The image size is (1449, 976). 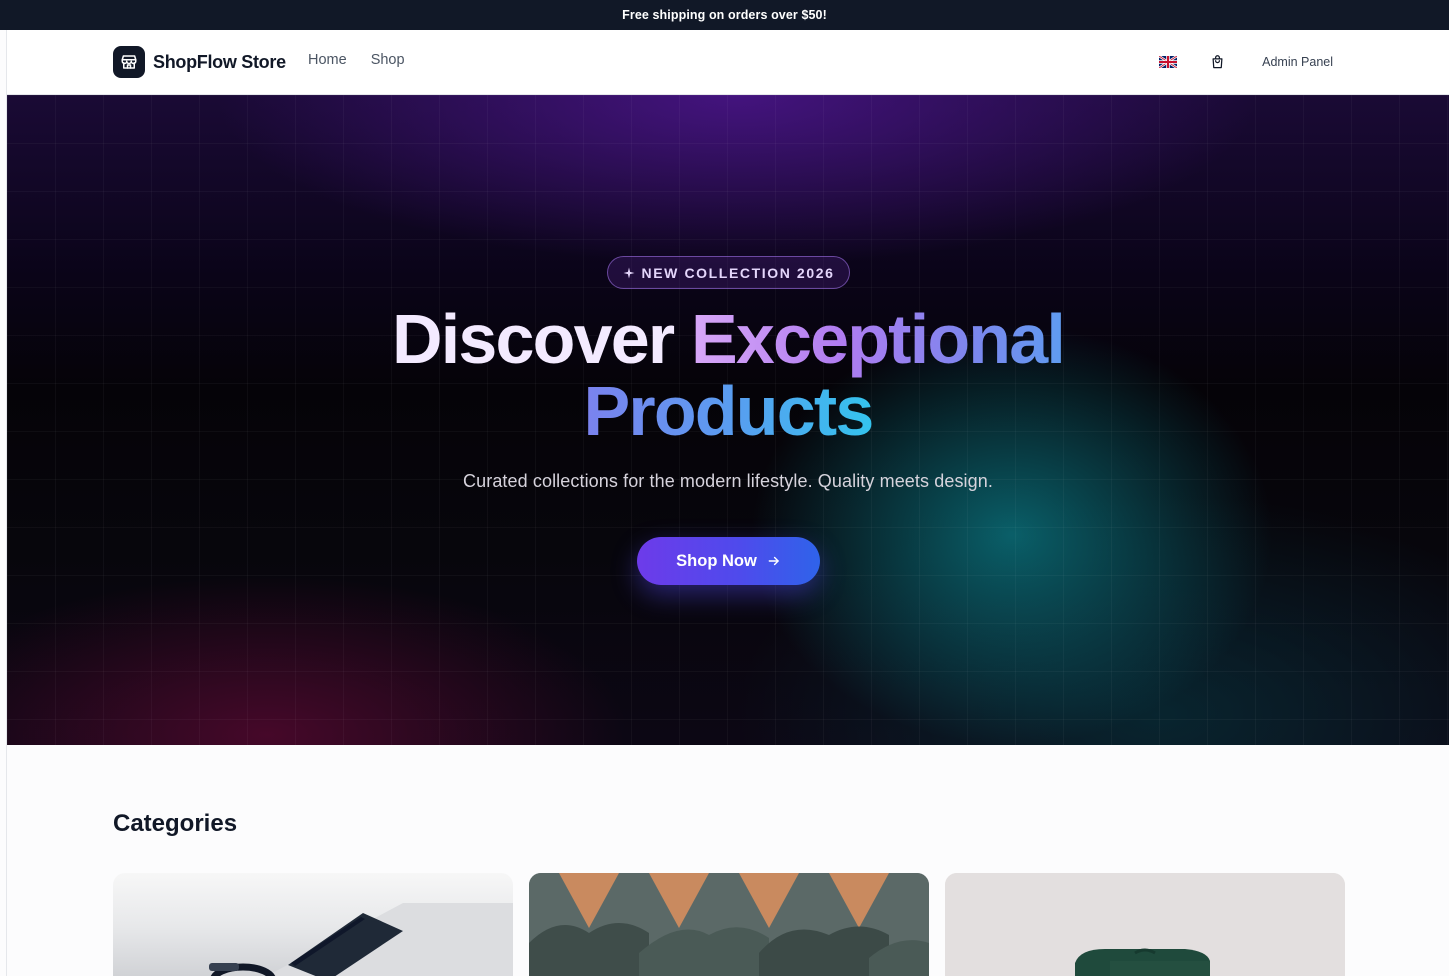 I want to click on furniture-image, so click(x=1145, y=924).